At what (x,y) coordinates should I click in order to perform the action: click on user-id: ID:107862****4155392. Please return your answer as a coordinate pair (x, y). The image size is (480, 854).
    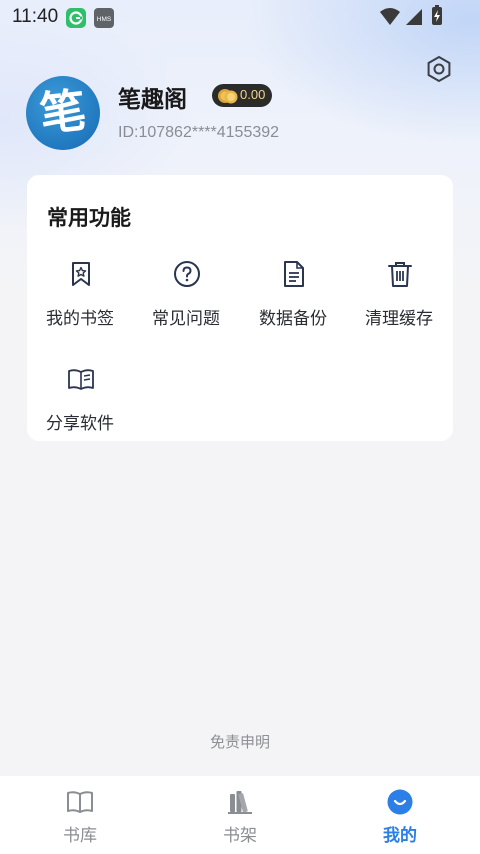
    Looking at the image, I should click on (199, 132).